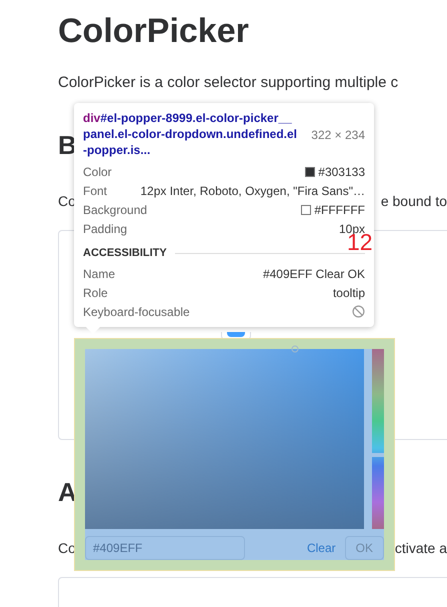 The height and width of the screenshot is (607, 447). What do you see at coordinates (341, 172) in the screenshot?
I see `property-value: #303133` at bounding box center [341, 172].